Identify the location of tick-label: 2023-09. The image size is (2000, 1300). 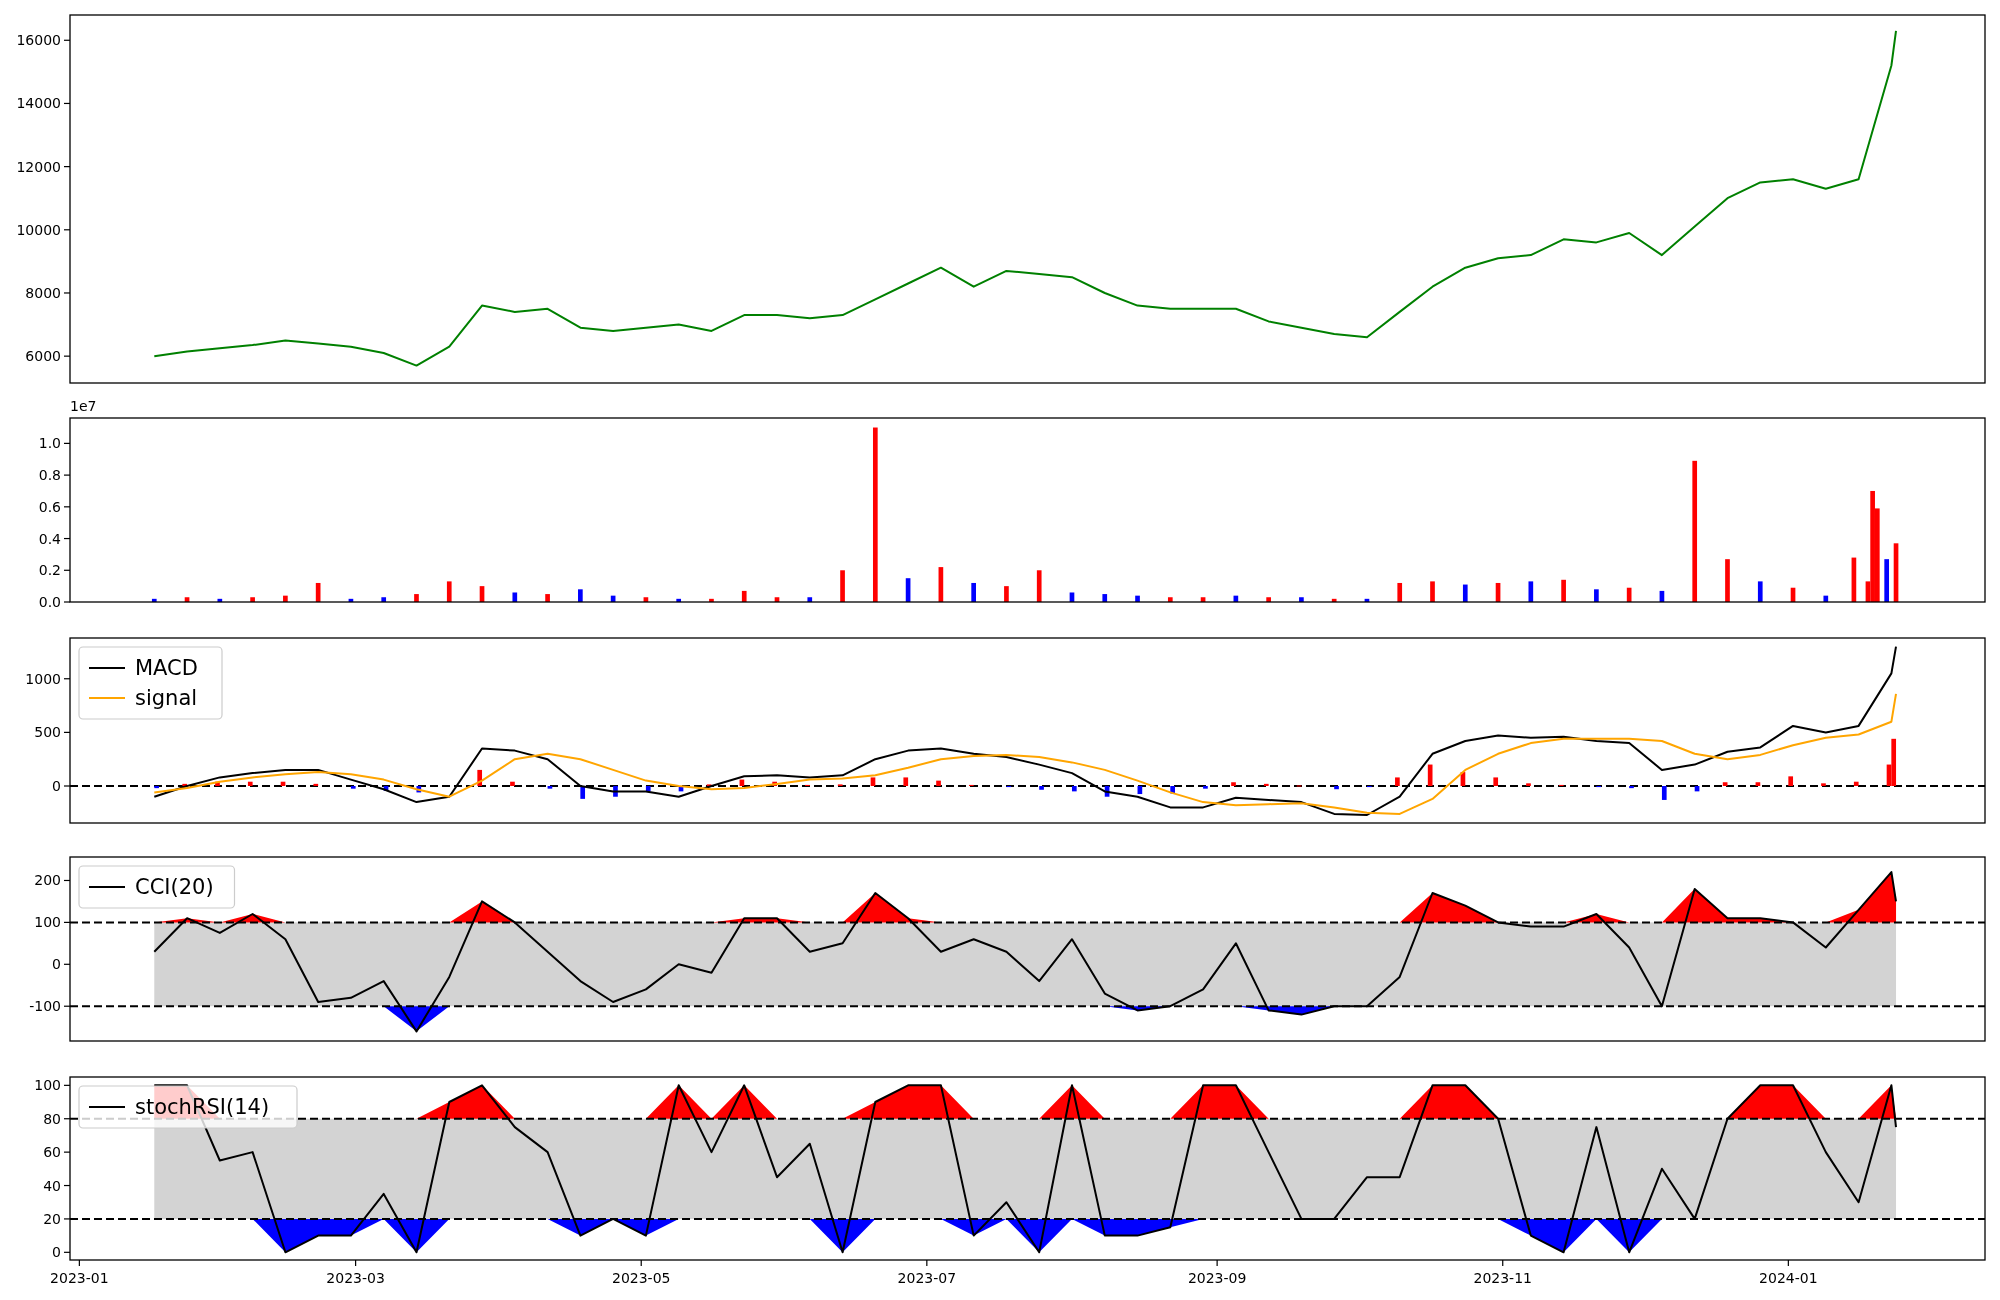
(1217, 1278).